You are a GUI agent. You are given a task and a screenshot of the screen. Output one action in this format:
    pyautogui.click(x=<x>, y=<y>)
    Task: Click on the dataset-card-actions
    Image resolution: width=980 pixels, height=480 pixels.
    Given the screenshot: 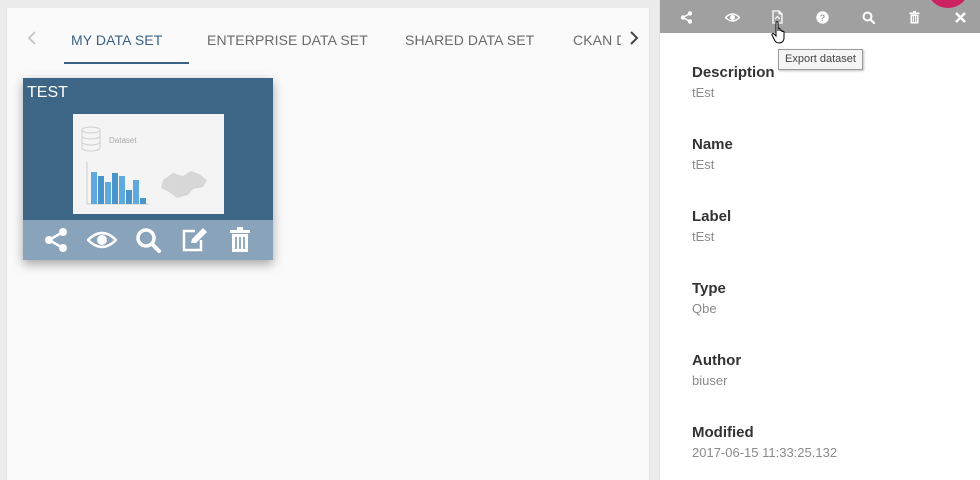 What is the action you would take?
    pyautogui.click(x=148, y=240)
    